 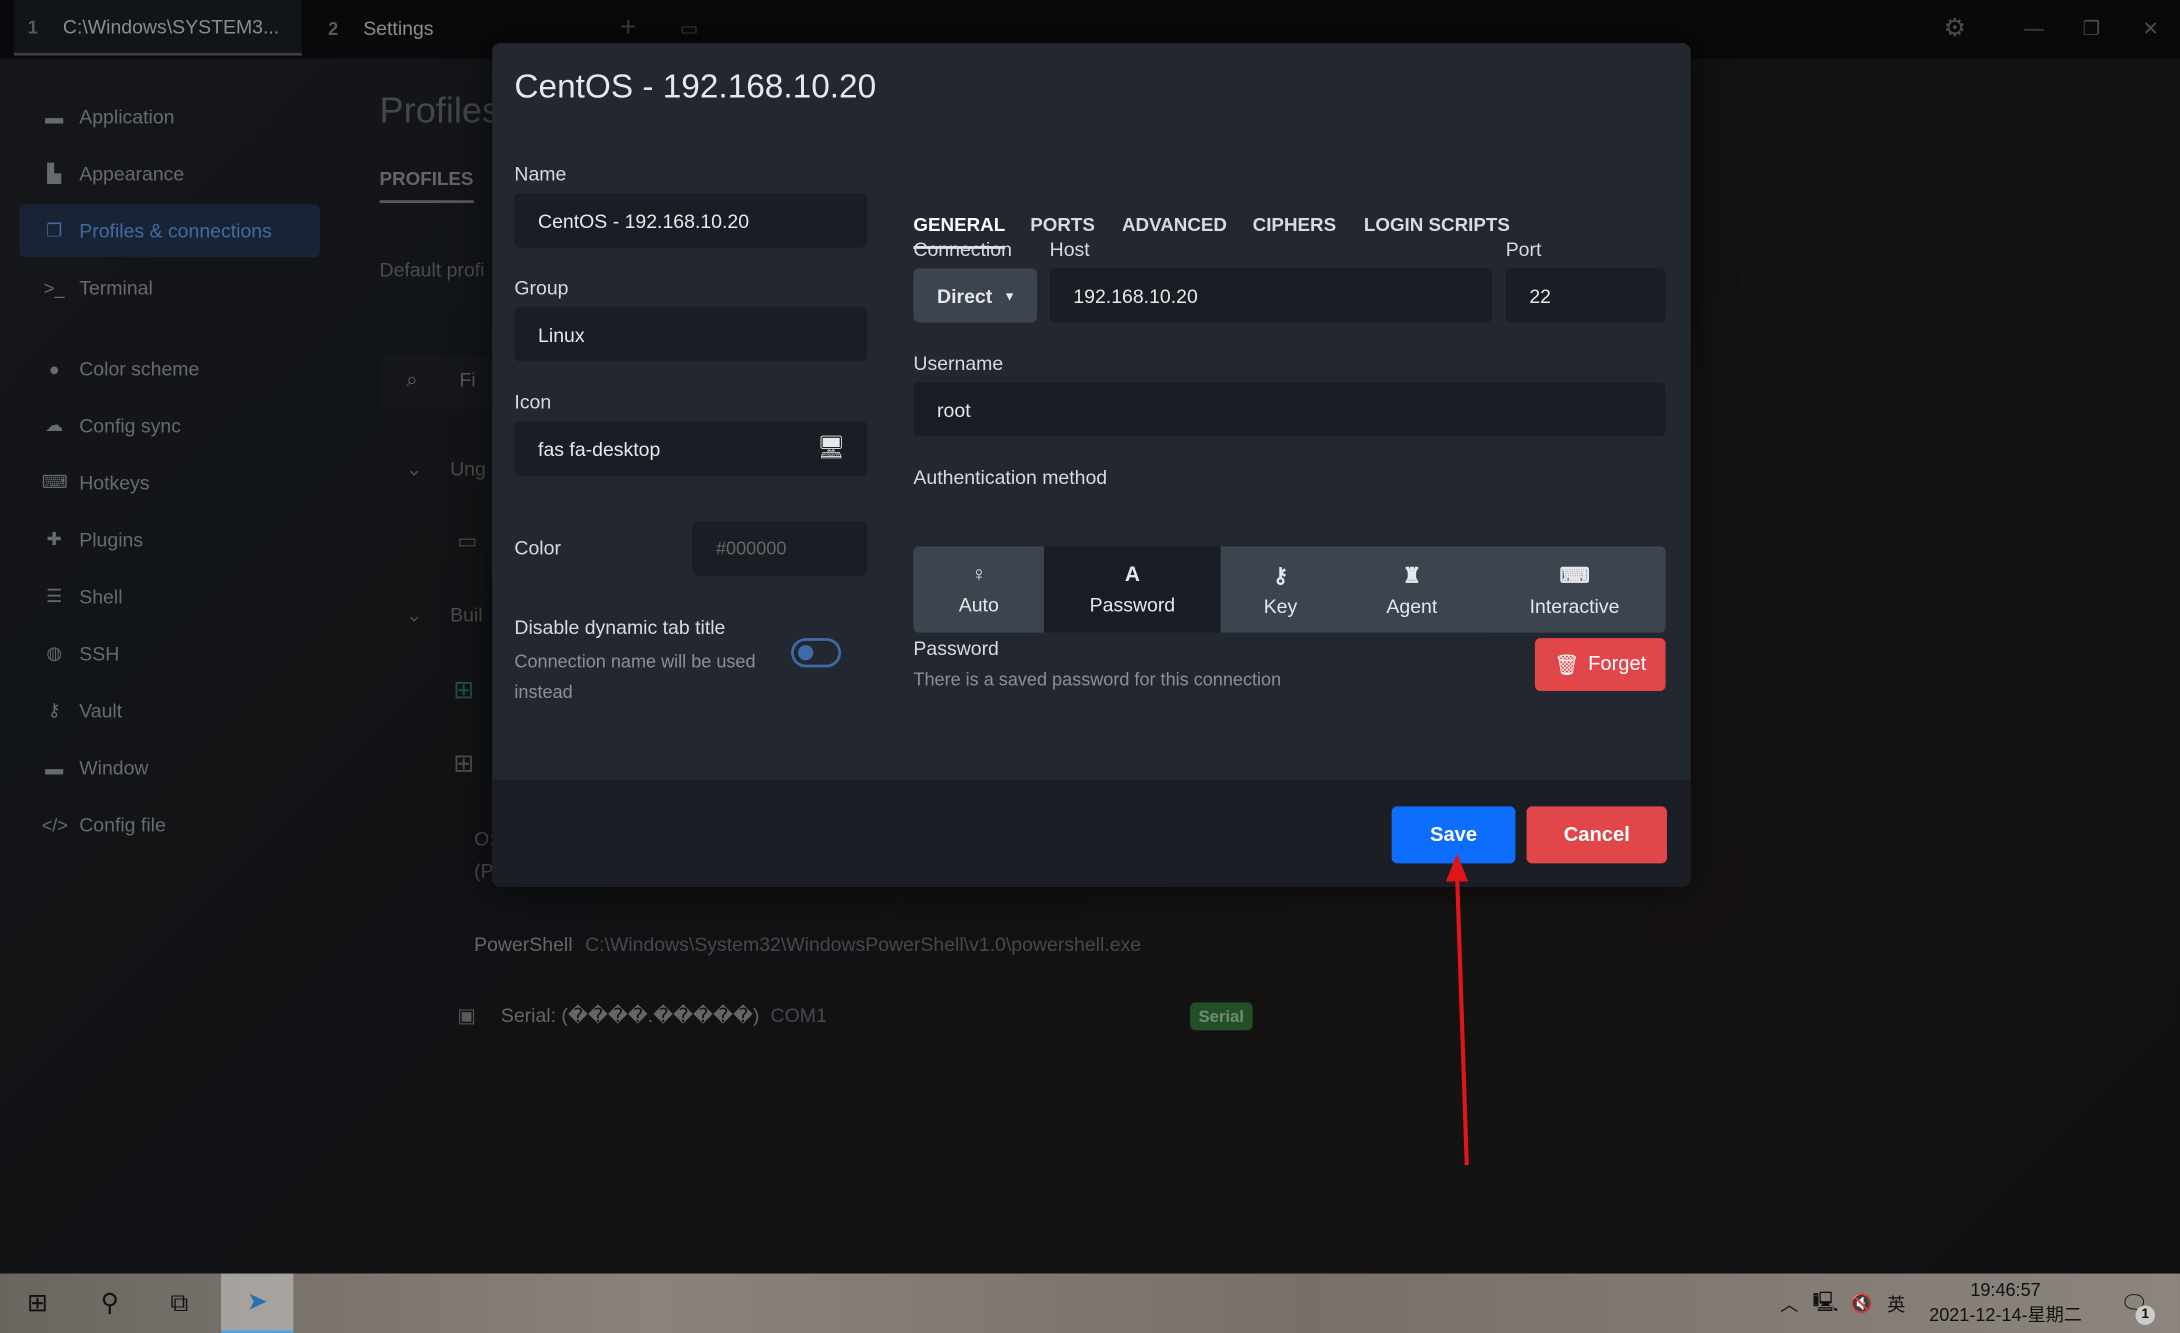 I want to click on toggle-knob, so click(x=806, y=653).